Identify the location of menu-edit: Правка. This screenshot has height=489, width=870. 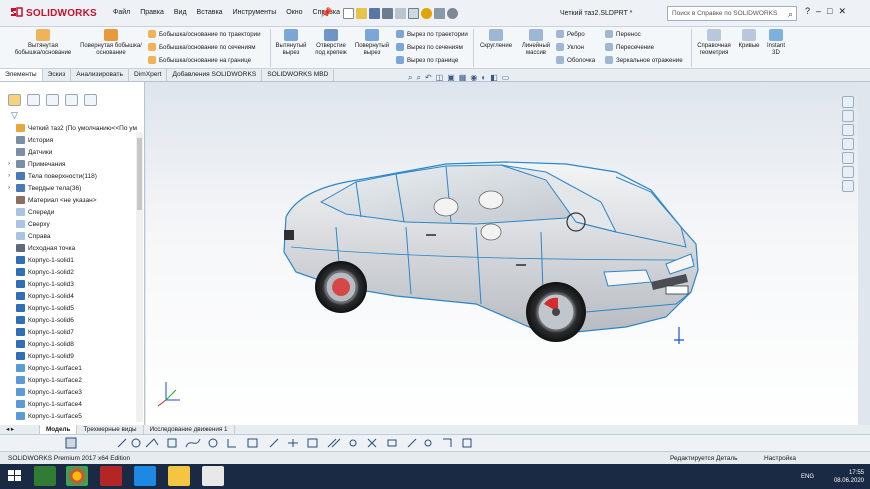
(152, 12).